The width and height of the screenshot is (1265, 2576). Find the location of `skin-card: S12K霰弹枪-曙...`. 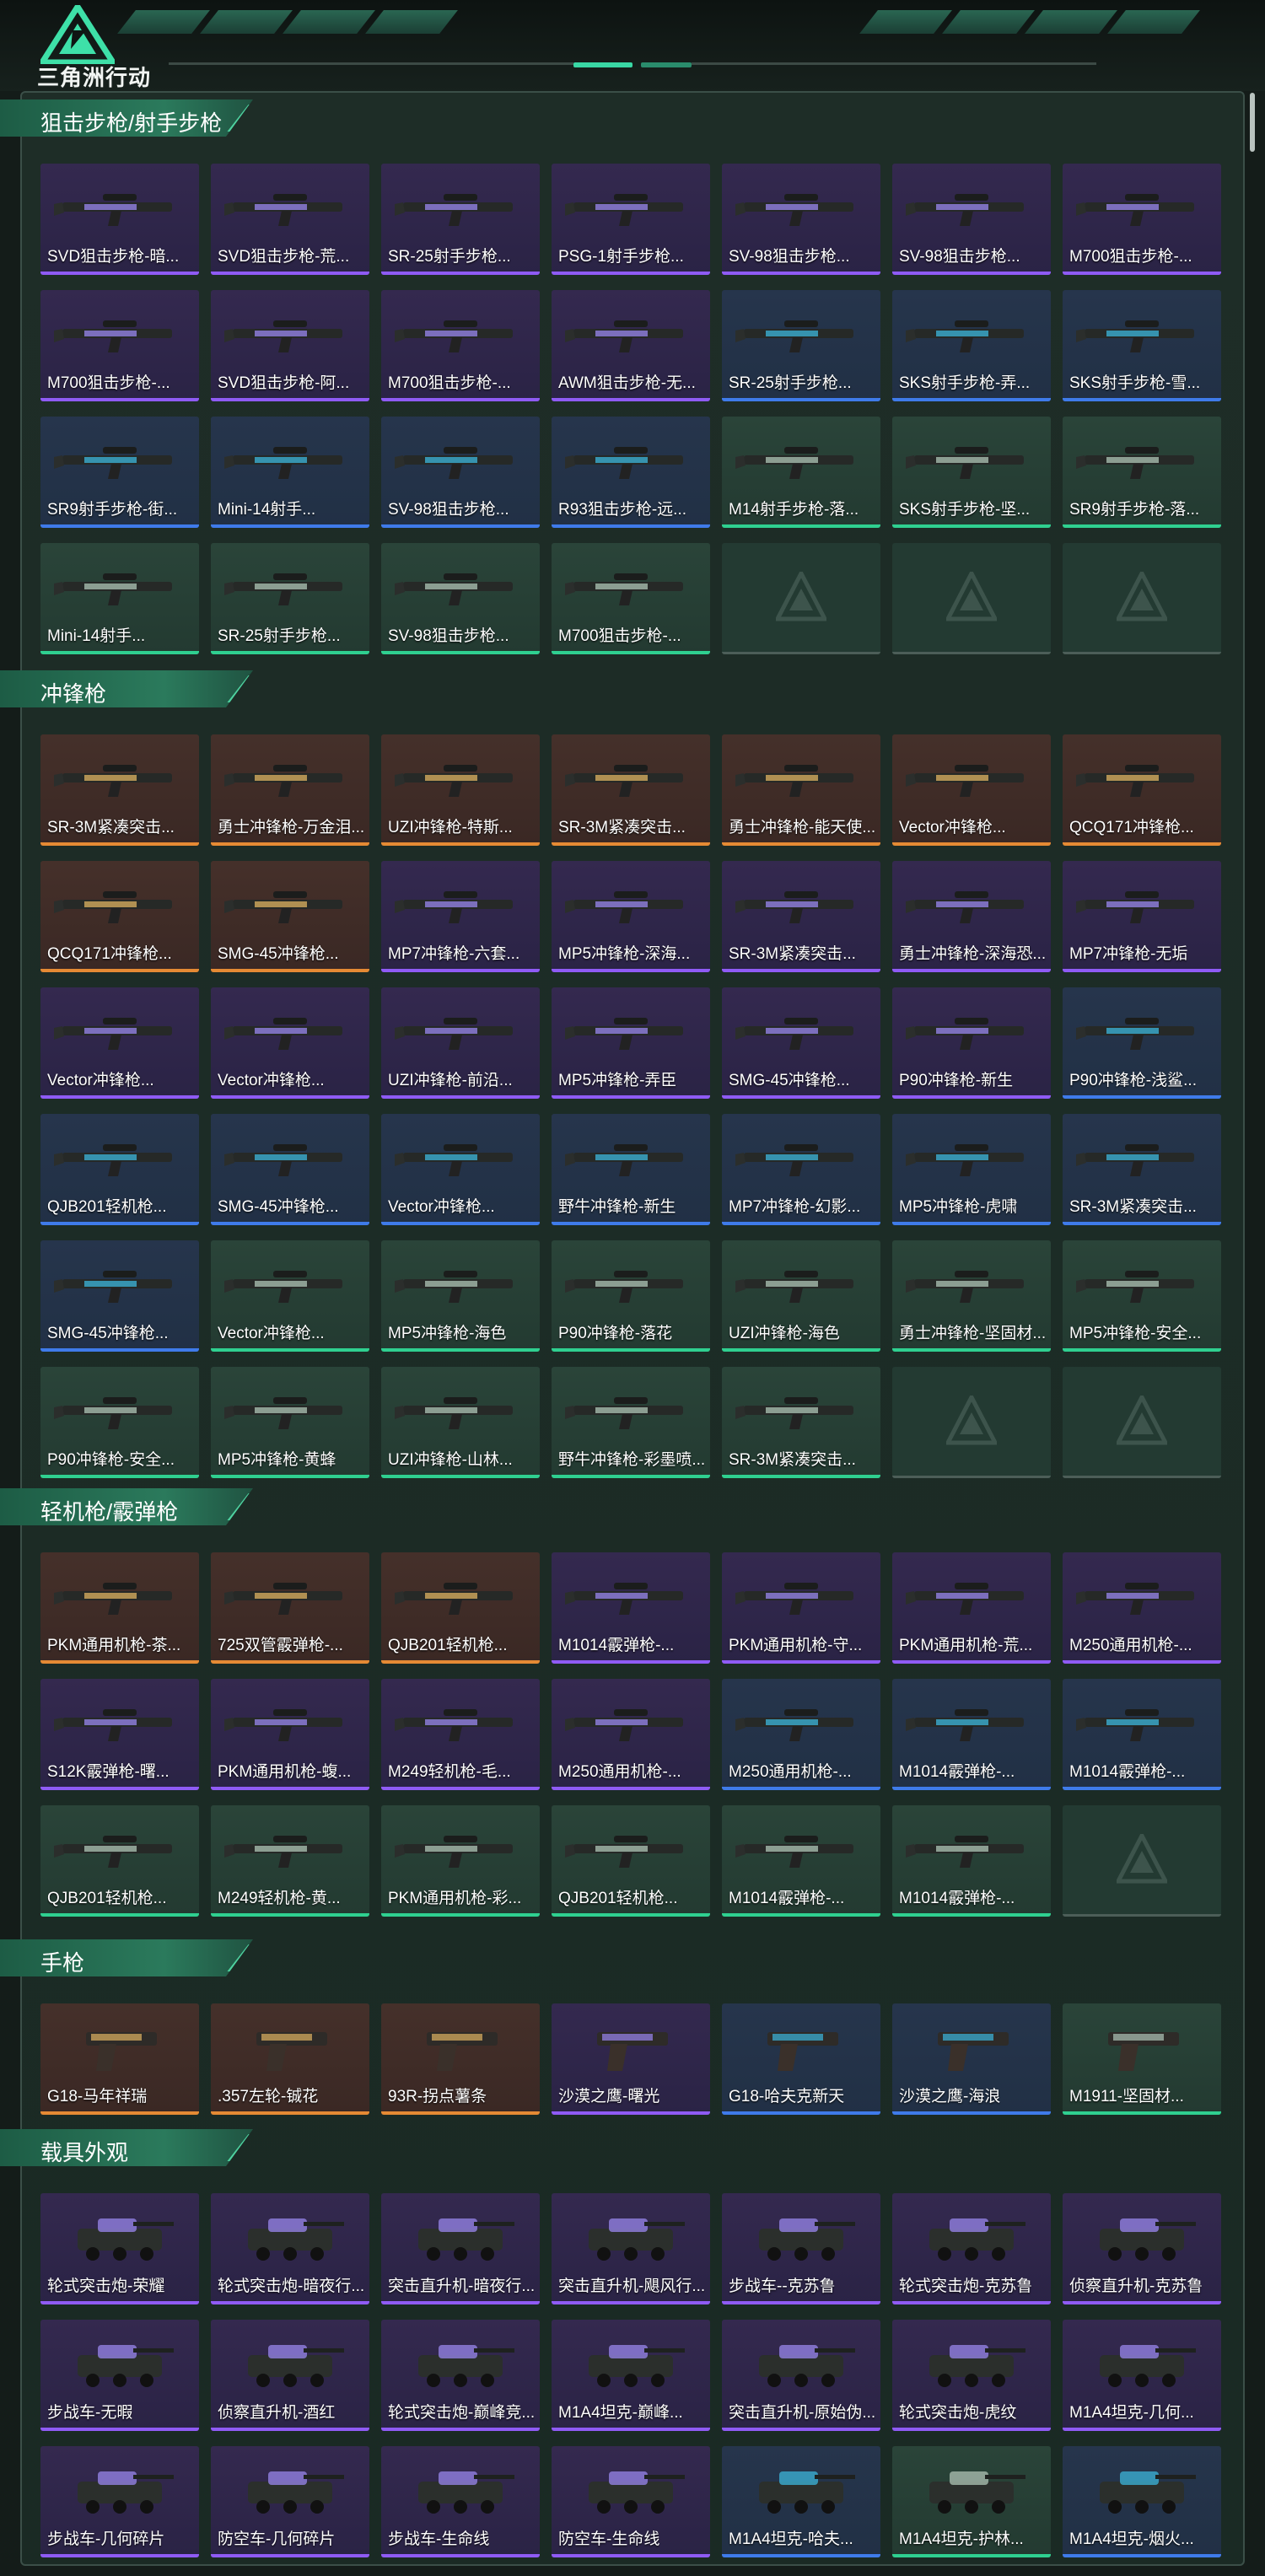

skin-card: S12K霰弹枪-曙... is located at coordinates (119, 1735).